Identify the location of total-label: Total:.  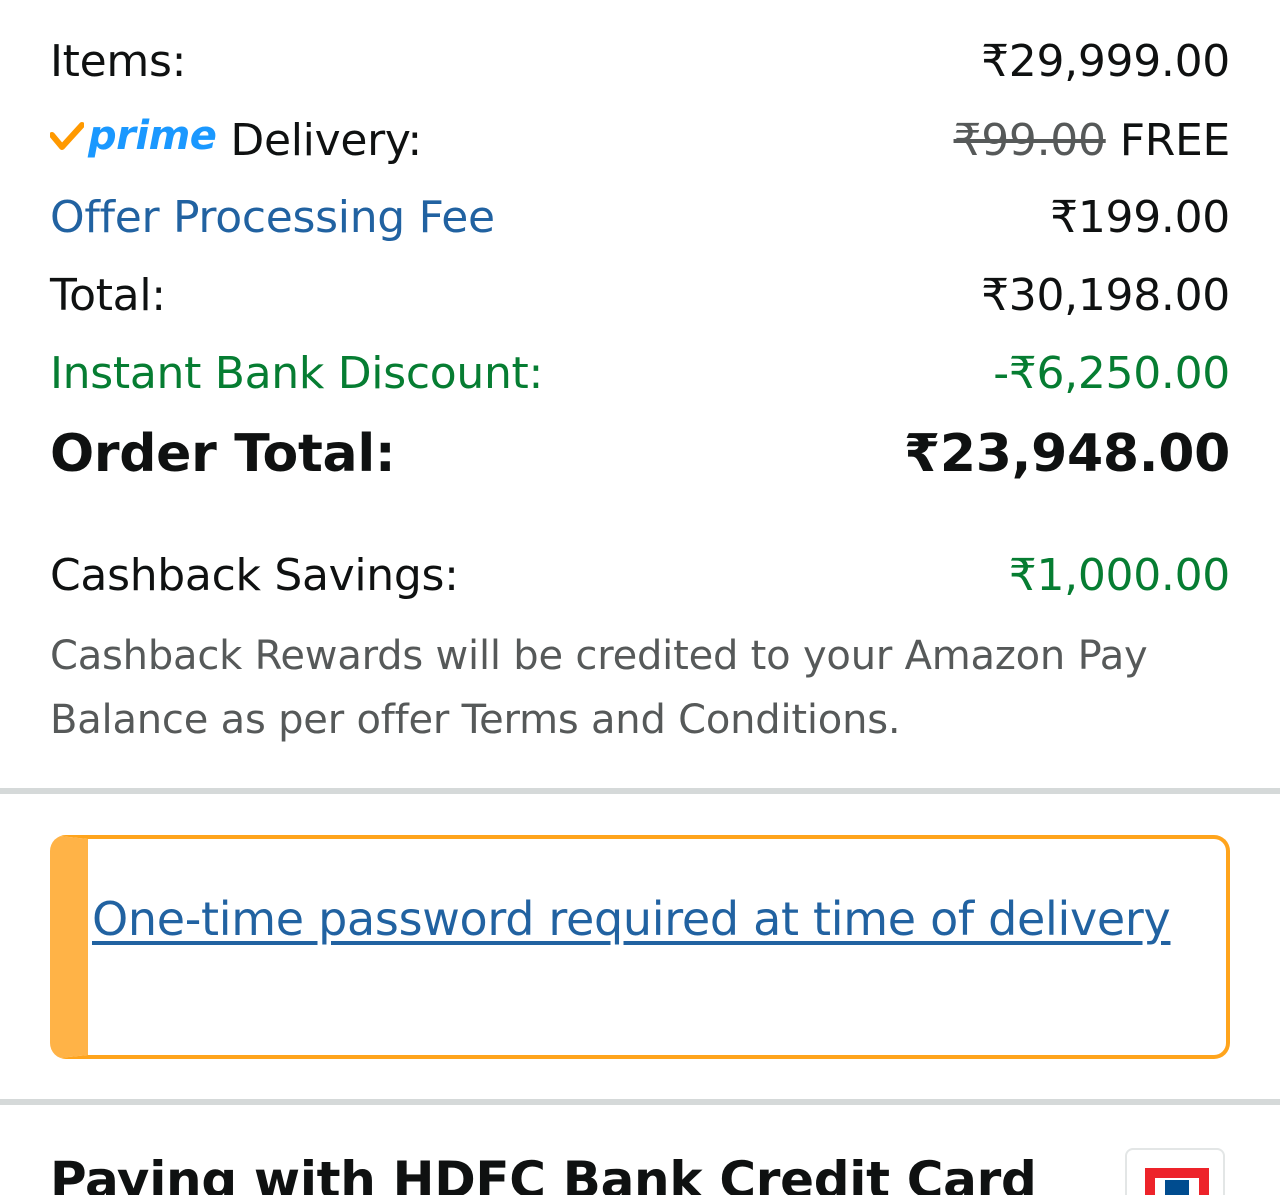
(108, 295).